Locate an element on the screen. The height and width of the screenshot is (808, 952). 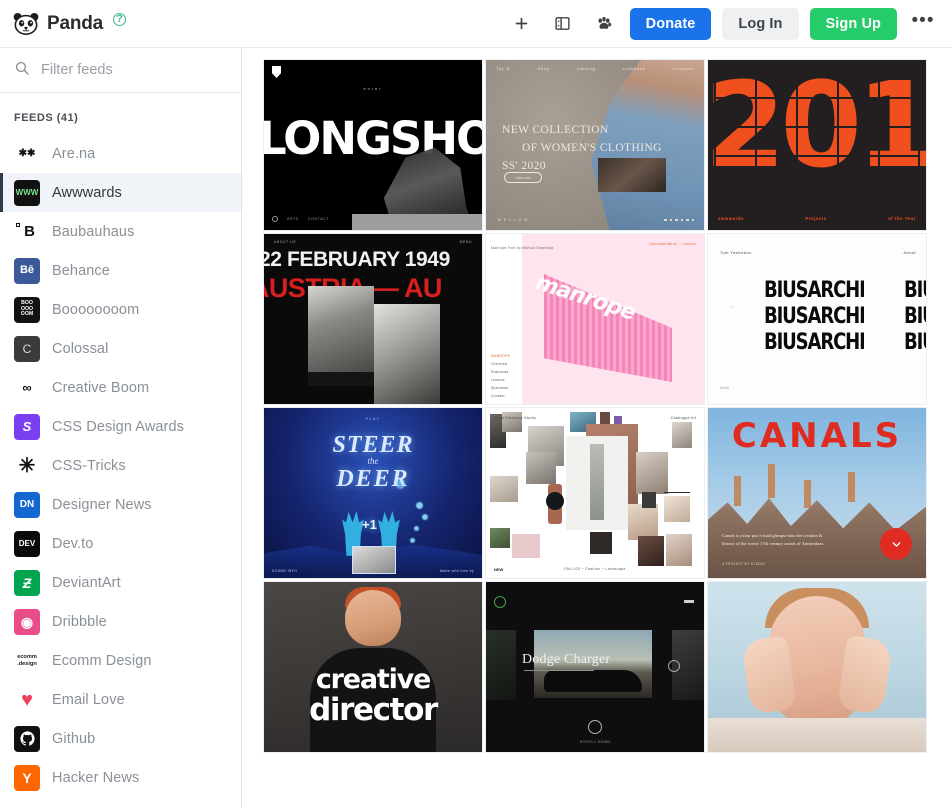
search-icon is located at coordinates (22, 70).